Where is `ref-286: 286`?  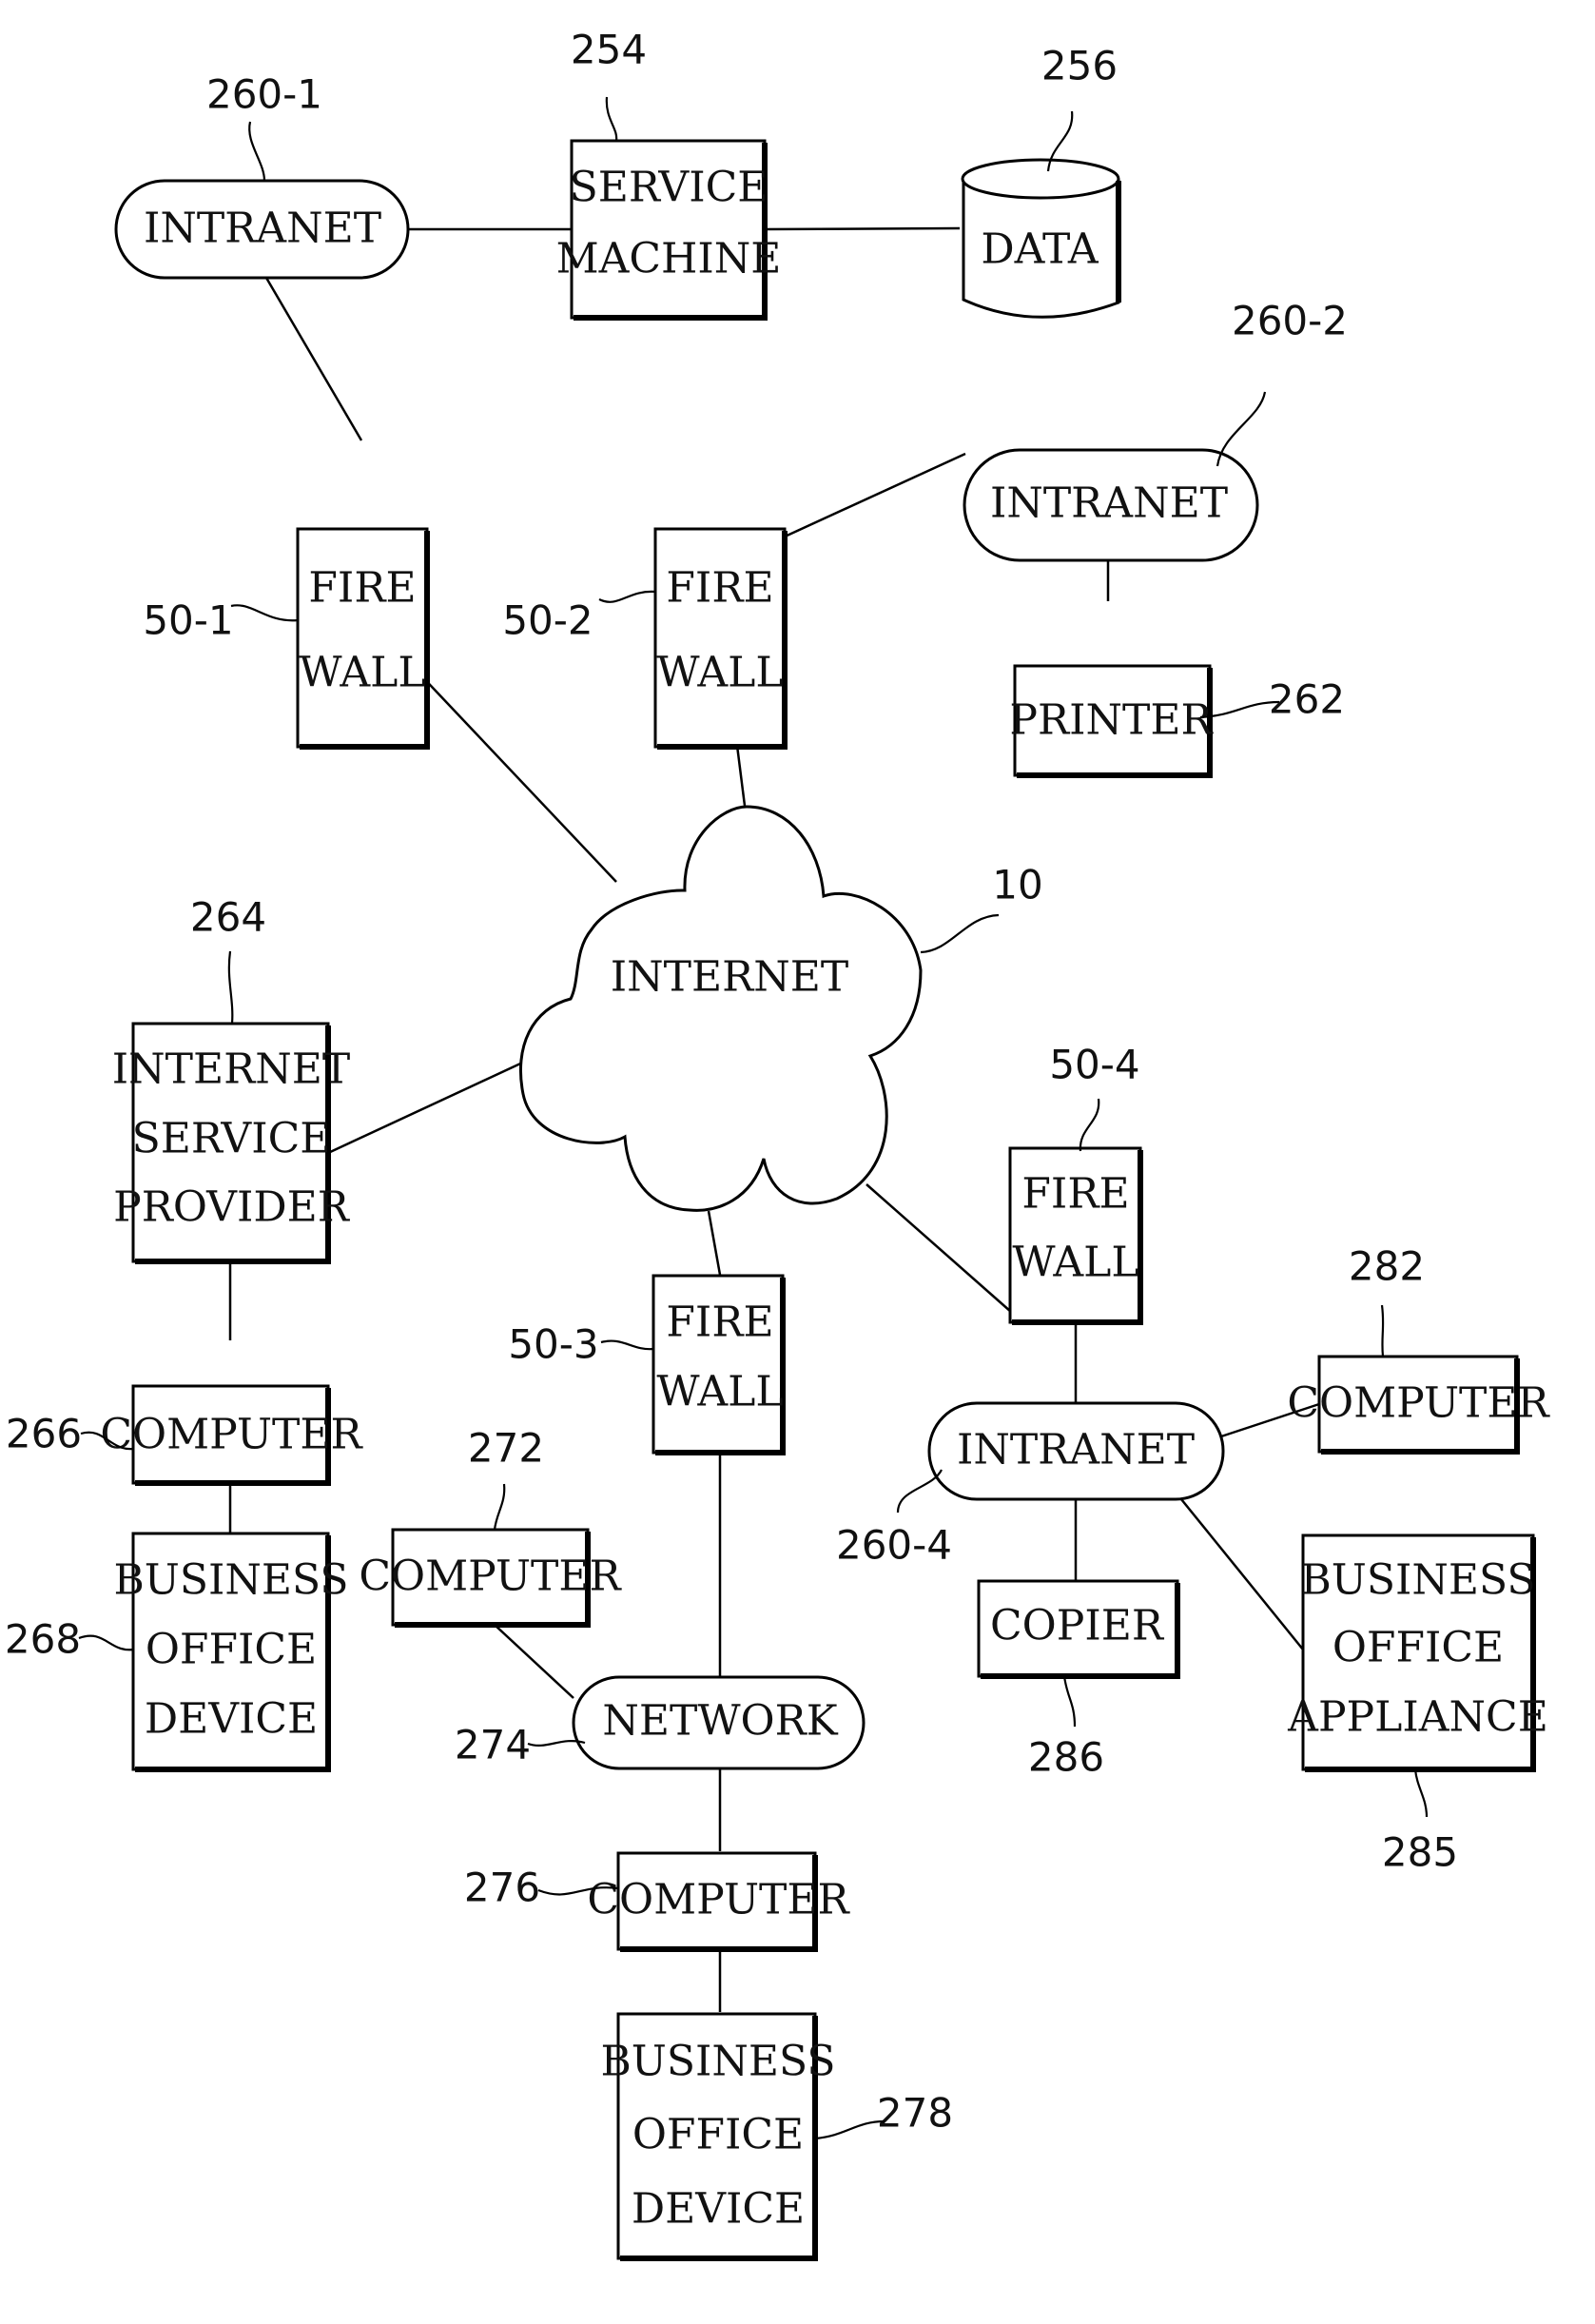
ref-286: 286 is located at coordinates (1066, 1757).